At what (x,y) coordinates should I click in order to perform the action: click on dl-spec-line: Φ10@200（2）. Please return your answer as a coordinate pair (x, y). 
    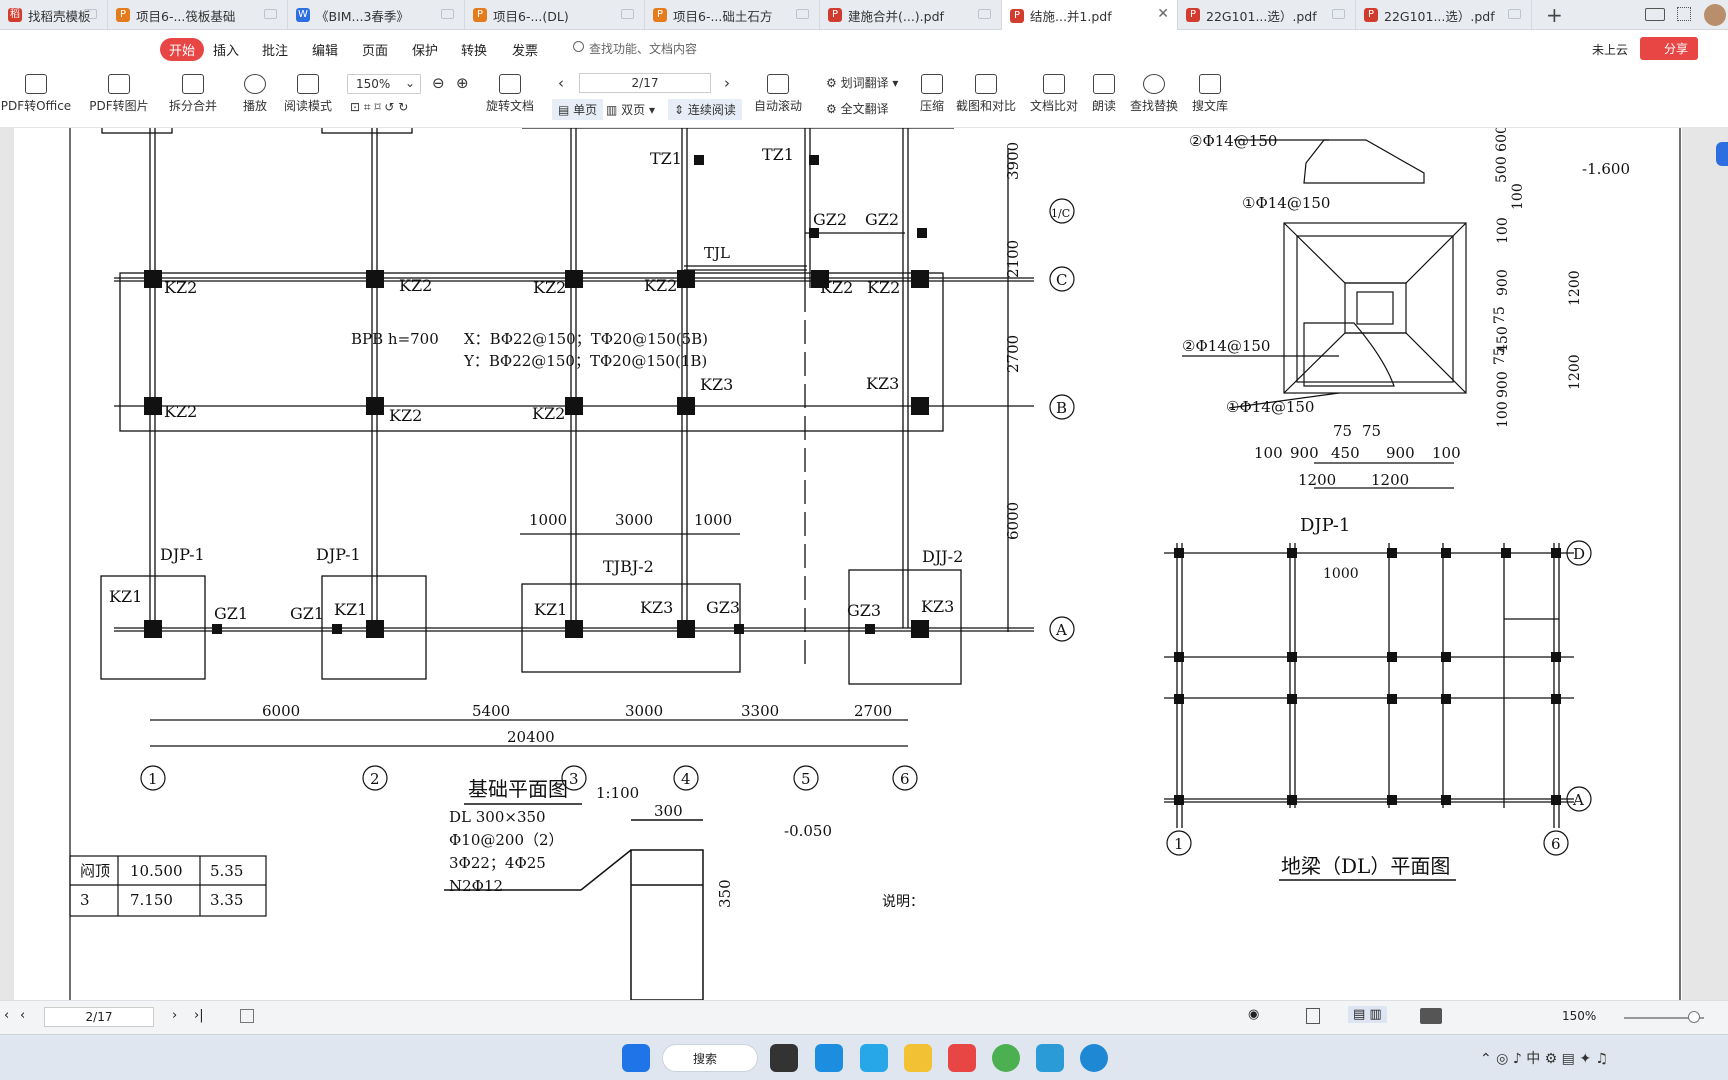
    Looking at the image, I should click on (506, 840).